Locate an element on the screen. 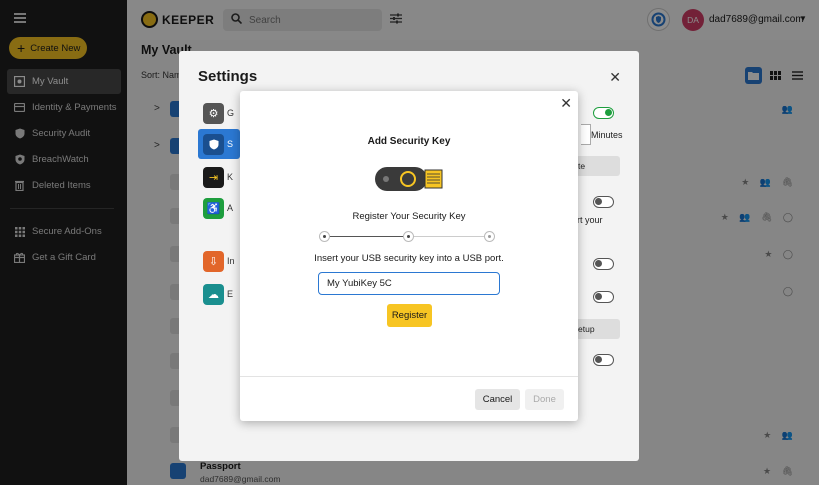  settings-item-general: ⚙ G is located at coordinates (219, 113).